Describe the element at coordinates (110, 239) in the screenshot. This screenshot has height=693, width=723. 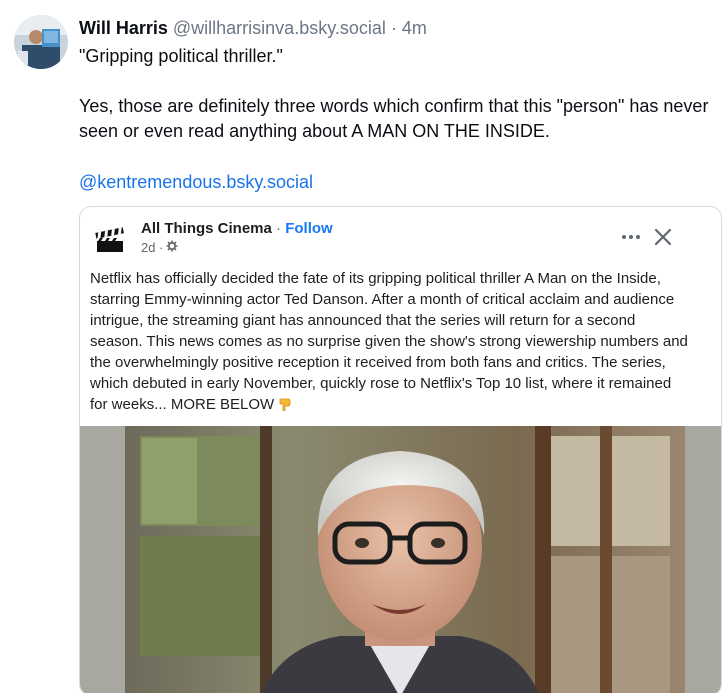
I see `clapperboard-icon` at that location.